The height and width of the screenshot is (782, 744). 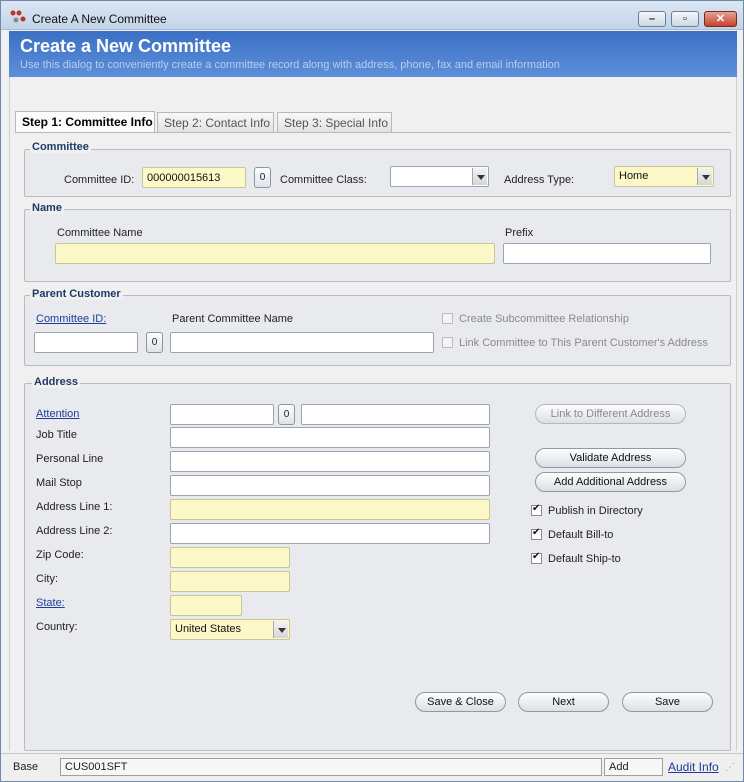 What do you see at coordinates (47, 208) in the screenshot?
I see `name-group-title: Name` at bounding box center [47, 208].